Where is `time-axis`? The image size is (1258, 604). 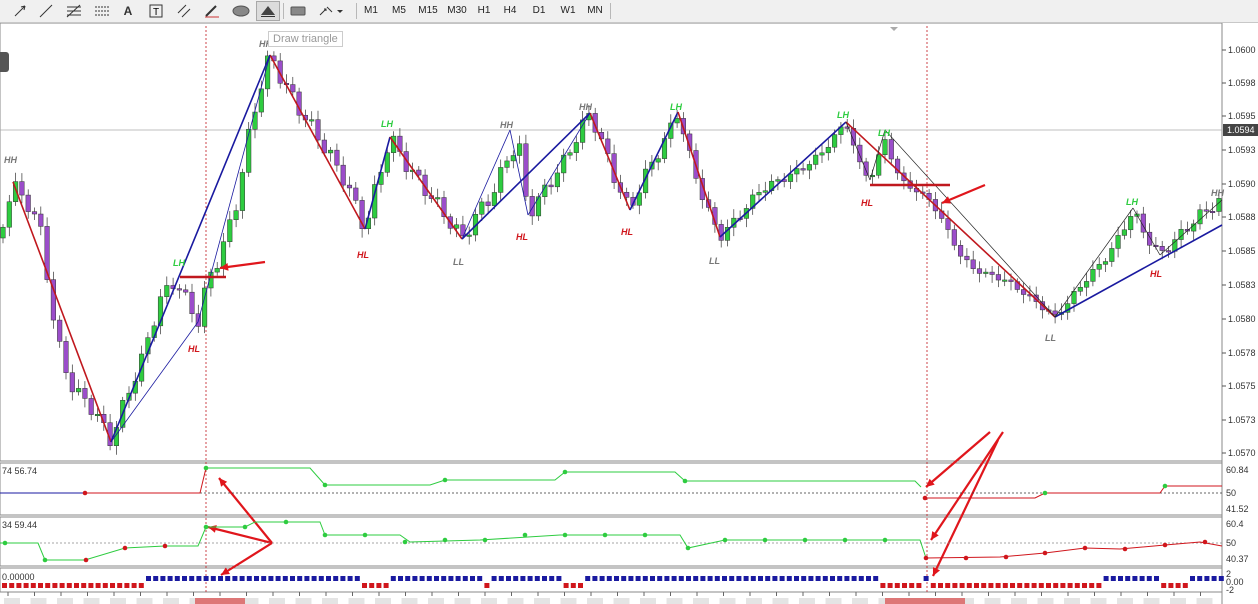
time-axis is located at coordinates (608, 598).